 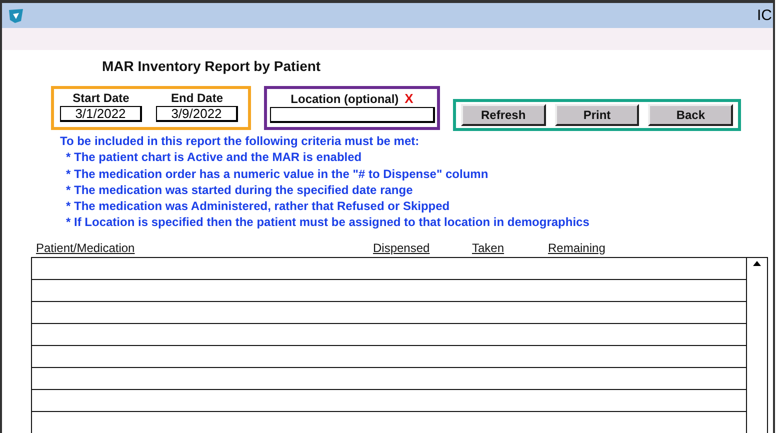 What do you see at coordinates (101, 114) in the screenshot?
I see `date-field: 3/1/2022` at bounding box center [101, 114].